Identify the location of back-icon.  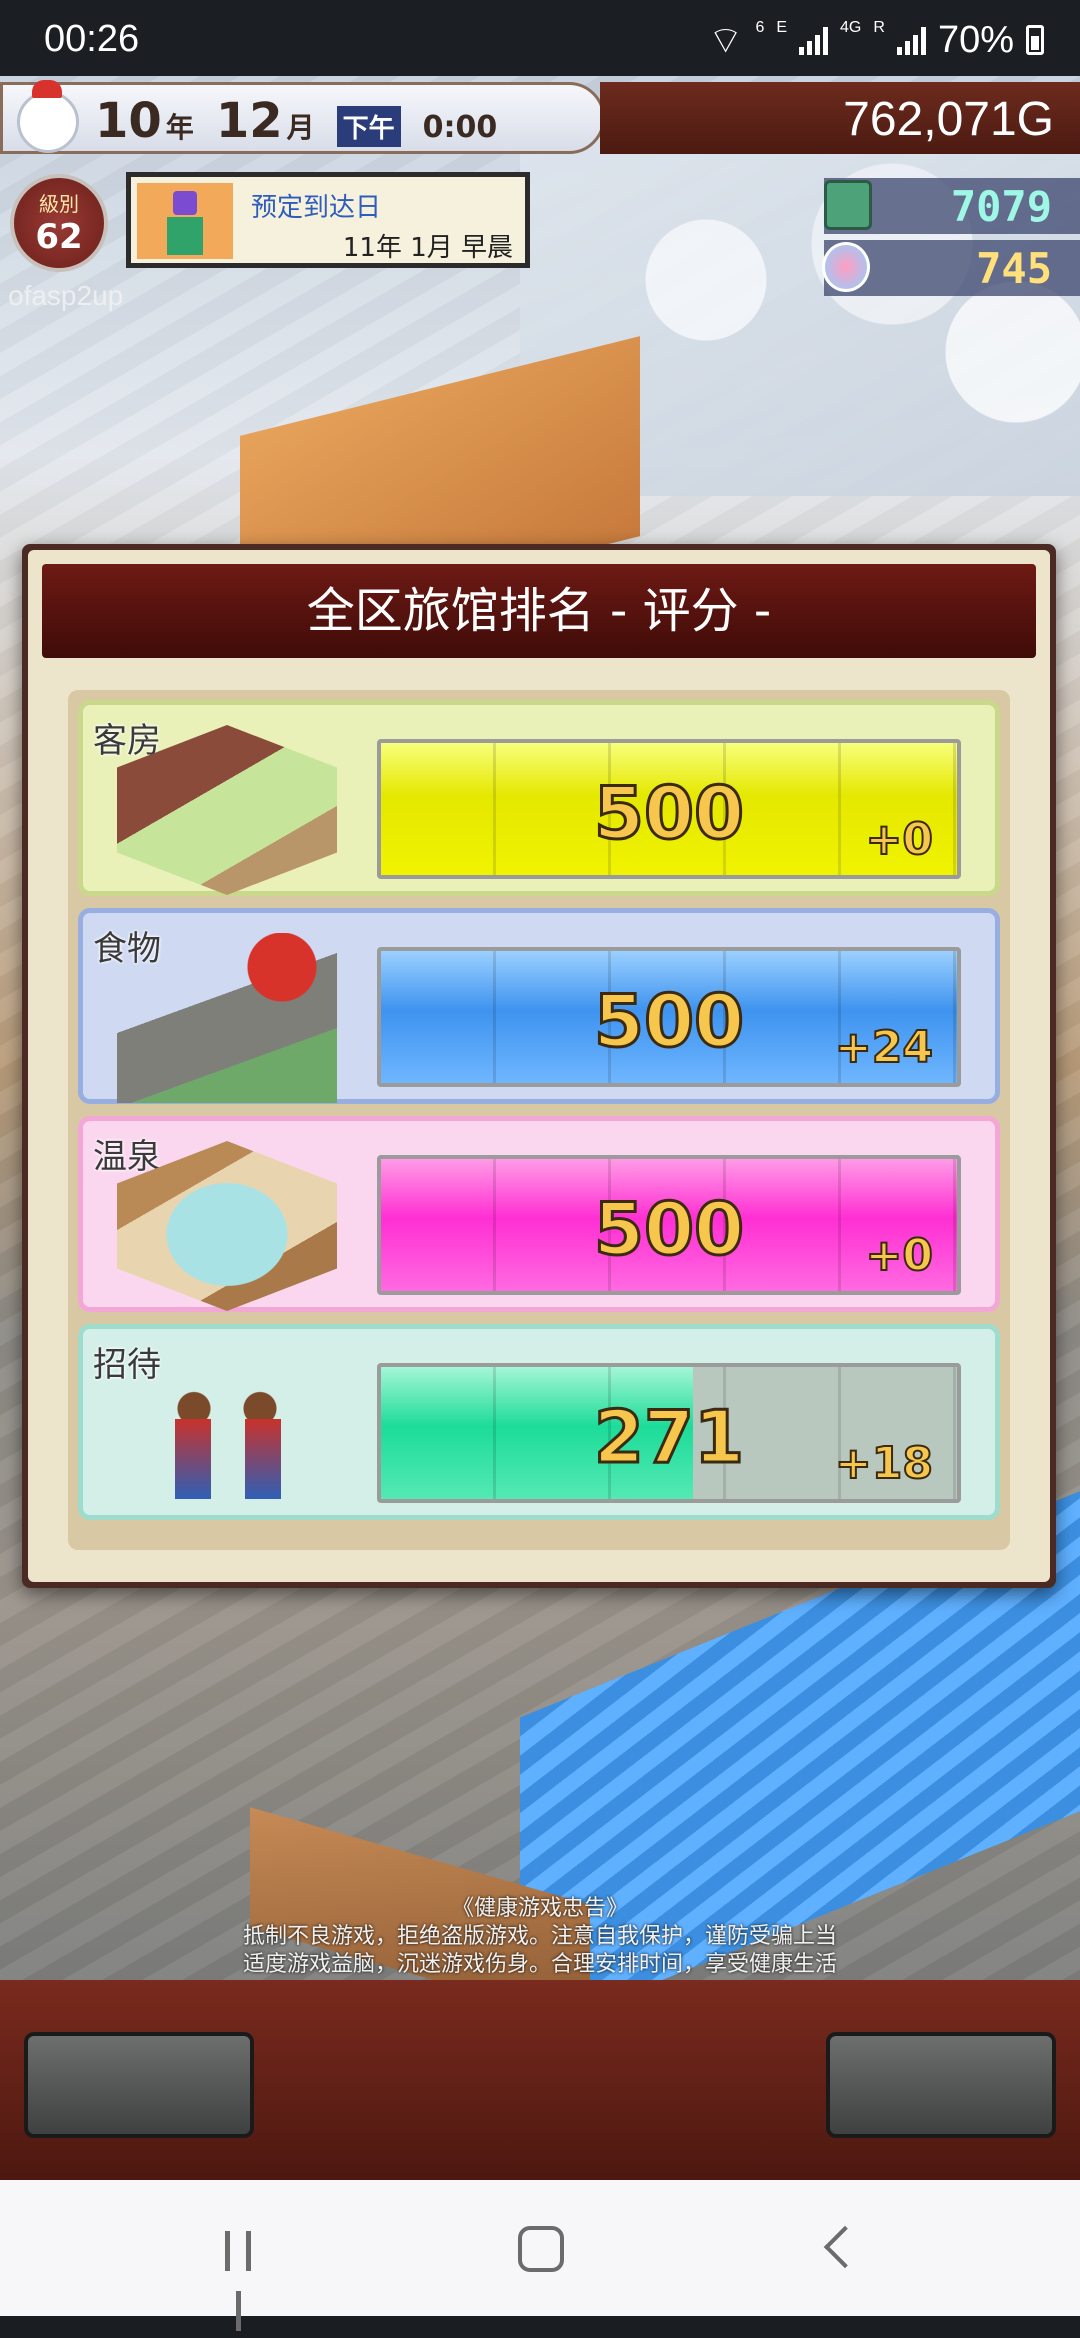
(840, 2248).